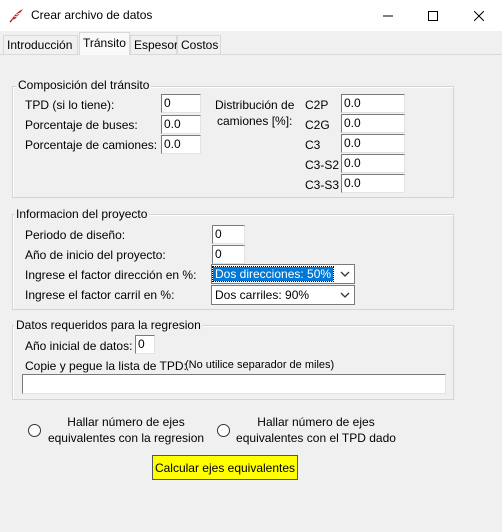 Image resolution: width=502 pixels, height=532 pixels. Describe the element at coordinates (316, 438) in the screenshot. I see `radio-tpd-dado-line2: equivalentes con el TPD dado` at that location.